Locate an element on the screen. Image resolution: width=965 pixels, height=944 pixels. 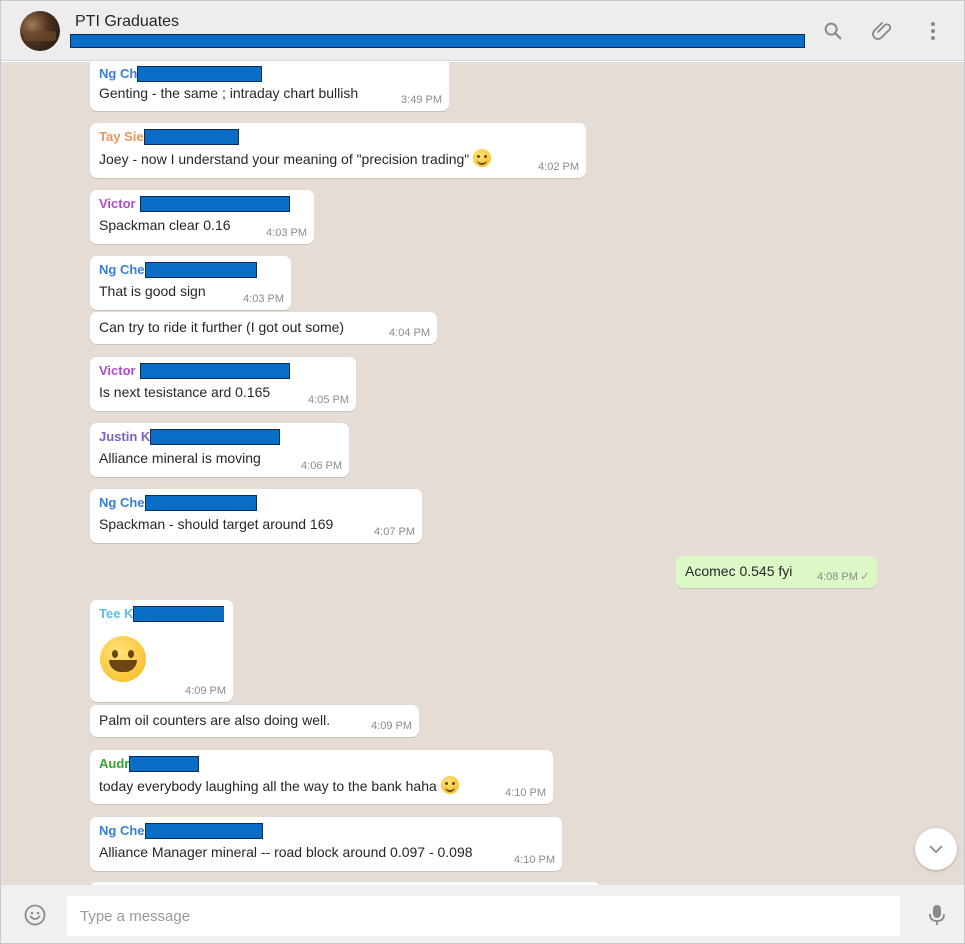
message-text: Spackman - should target around 169 is located at coordinates (216, 524).